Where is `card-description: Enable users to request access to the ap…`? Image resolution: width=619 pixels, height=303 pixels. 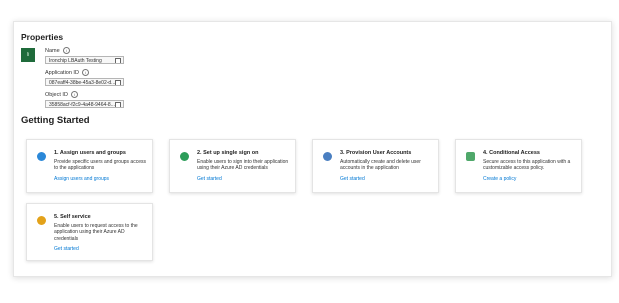 card-description: Enable users to request access to the ap… is located at coordinates (96, 232).